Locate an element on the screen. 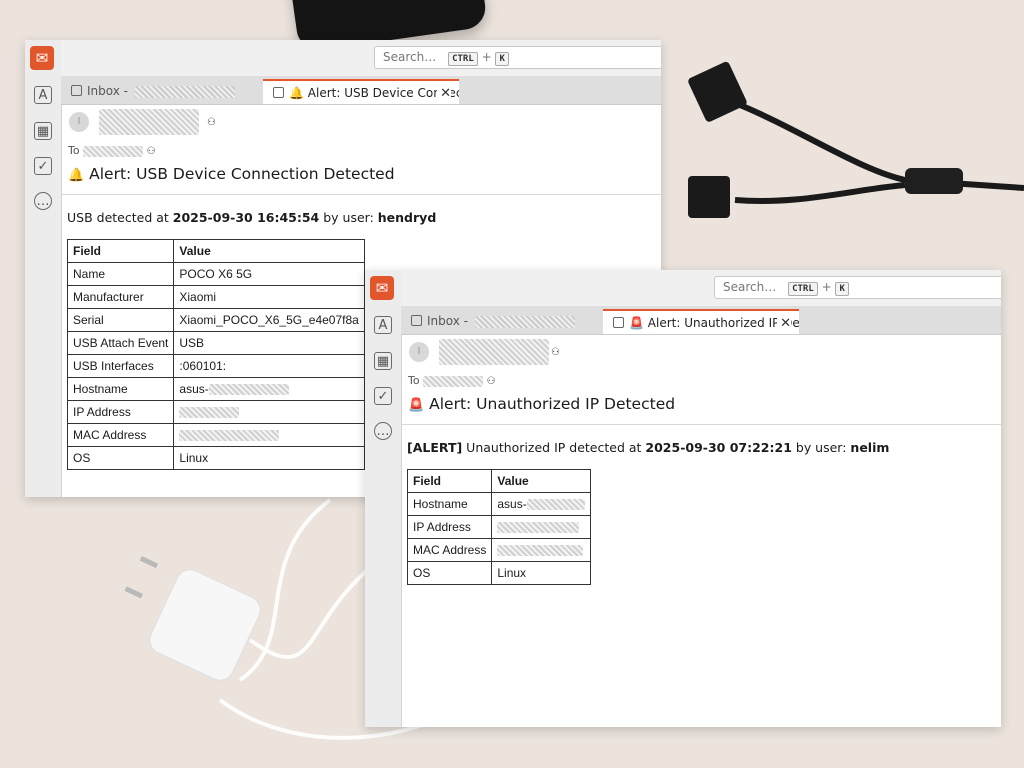 Image resolution: width=1024 pixels, height=768 pixels. value-cell: :060101: is located at coordinates (269, 366).